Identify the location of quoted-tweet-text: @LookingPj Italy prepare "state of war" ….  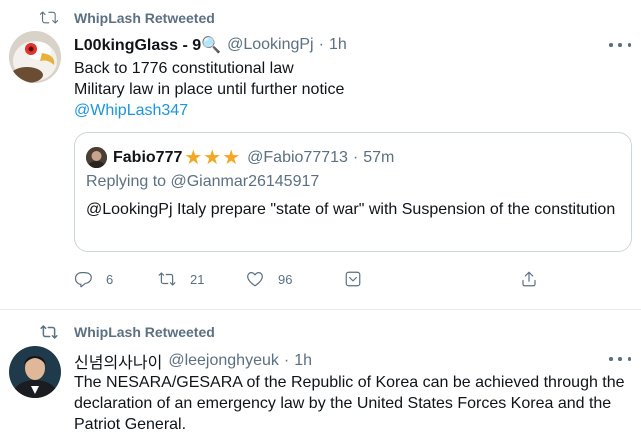
(351, 209).